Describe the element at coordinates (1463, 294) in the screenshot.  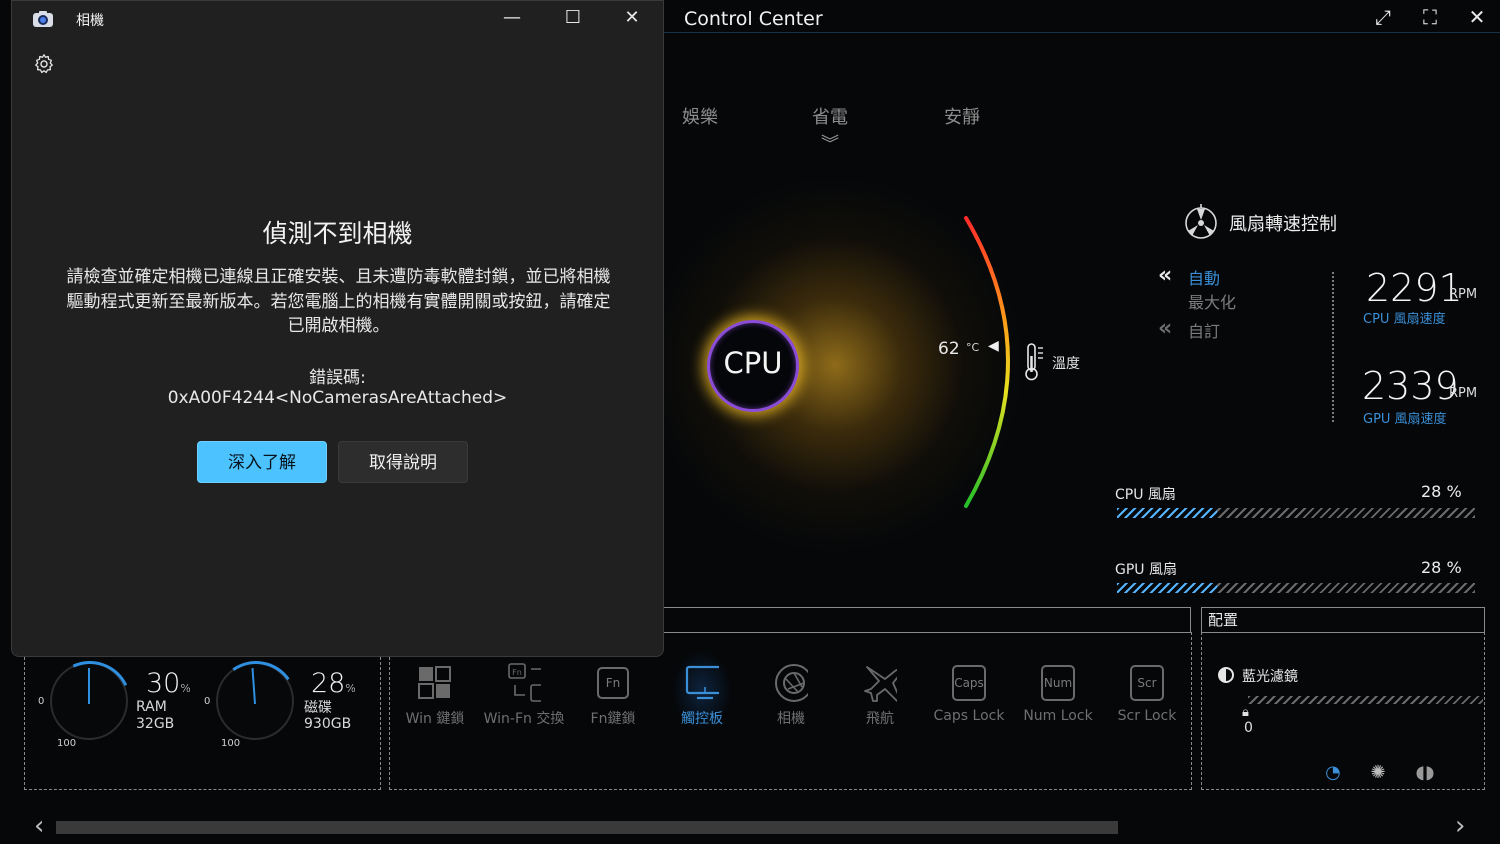
I see `cpu-rpm-unit: RPM` at that location.